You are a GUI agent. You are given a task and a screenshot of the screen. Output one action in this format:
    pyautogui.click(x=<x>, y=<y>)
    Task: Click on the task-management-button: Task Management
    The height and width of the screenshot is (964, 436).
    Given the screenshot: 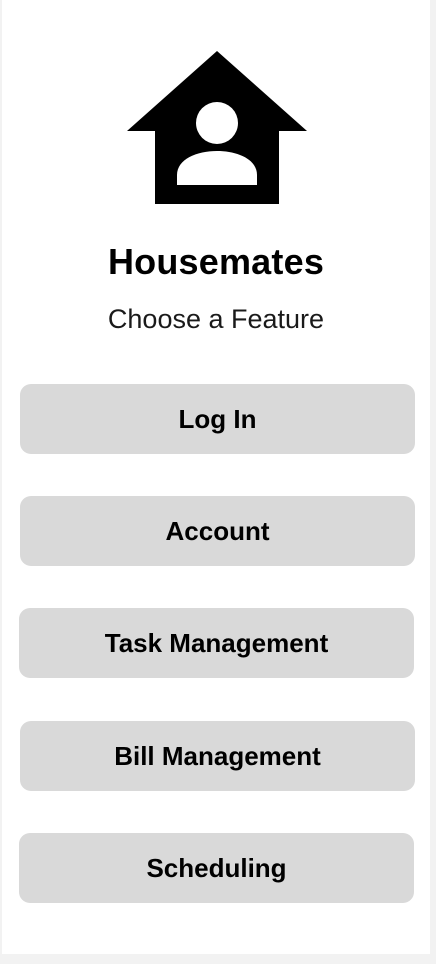 What is the action you would take?
    pyautogui.click(x=216, y=643)
    